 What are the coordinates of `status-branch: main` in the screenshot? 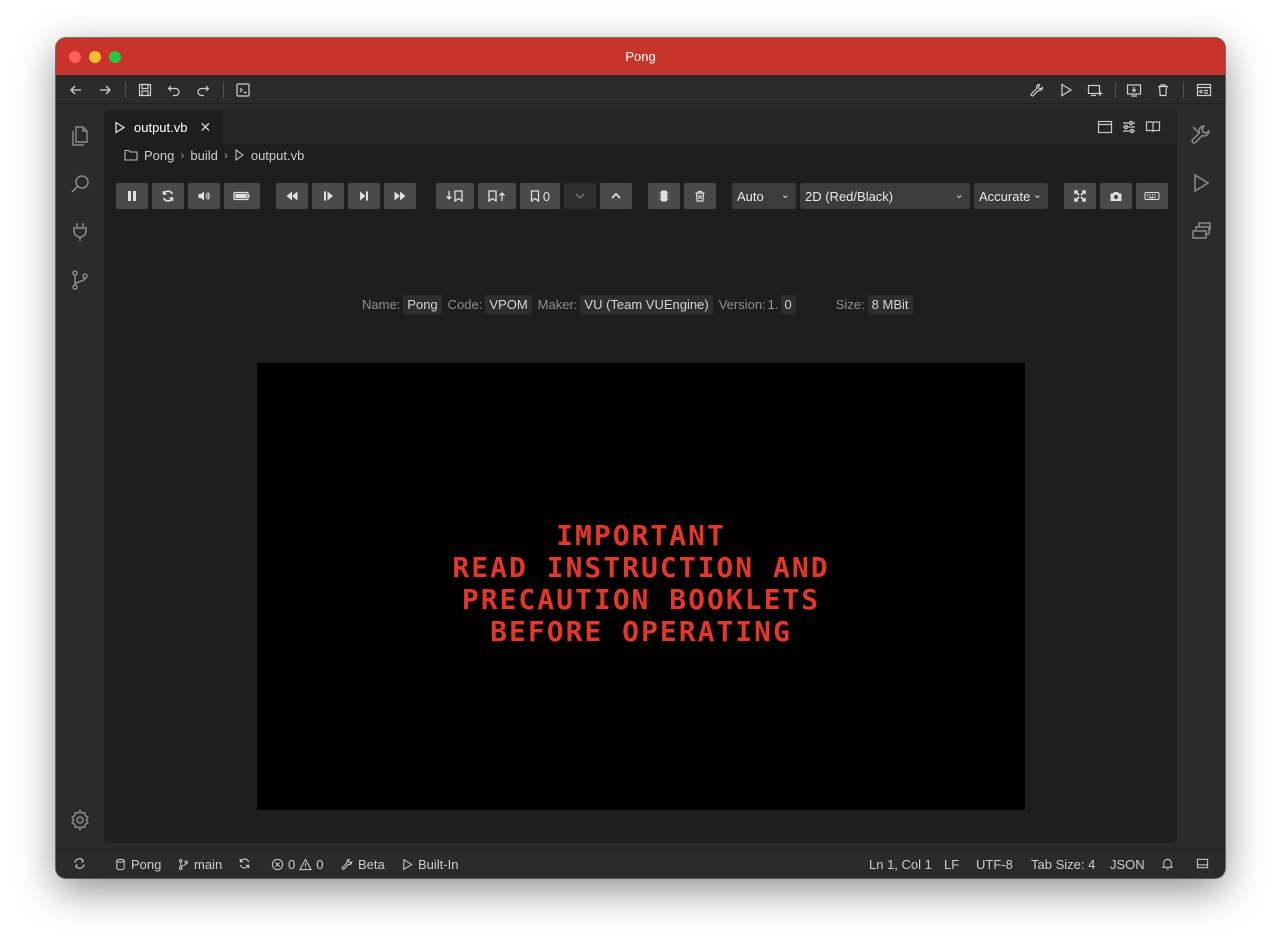 It's located at (199, 864).